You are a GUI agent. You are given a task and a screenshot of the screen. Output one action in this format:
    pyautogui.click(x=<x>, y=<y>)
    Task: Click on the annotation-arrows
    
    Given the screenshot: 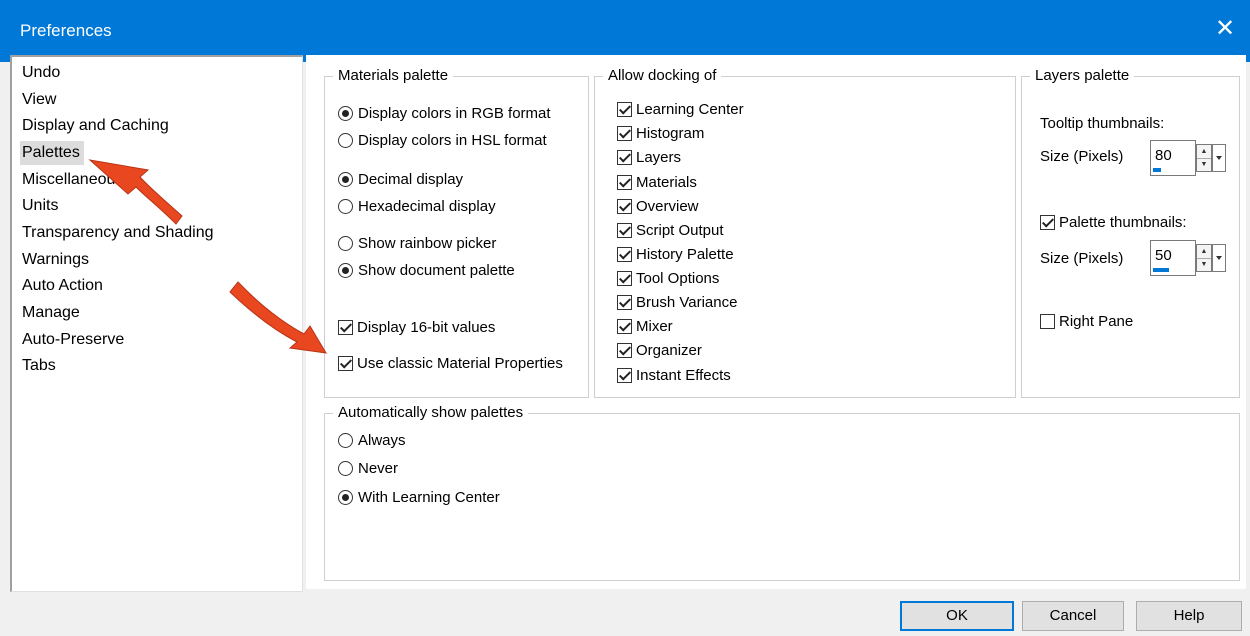 What is the action you would take?
    pyautogui.click(x=207, y=256)
    